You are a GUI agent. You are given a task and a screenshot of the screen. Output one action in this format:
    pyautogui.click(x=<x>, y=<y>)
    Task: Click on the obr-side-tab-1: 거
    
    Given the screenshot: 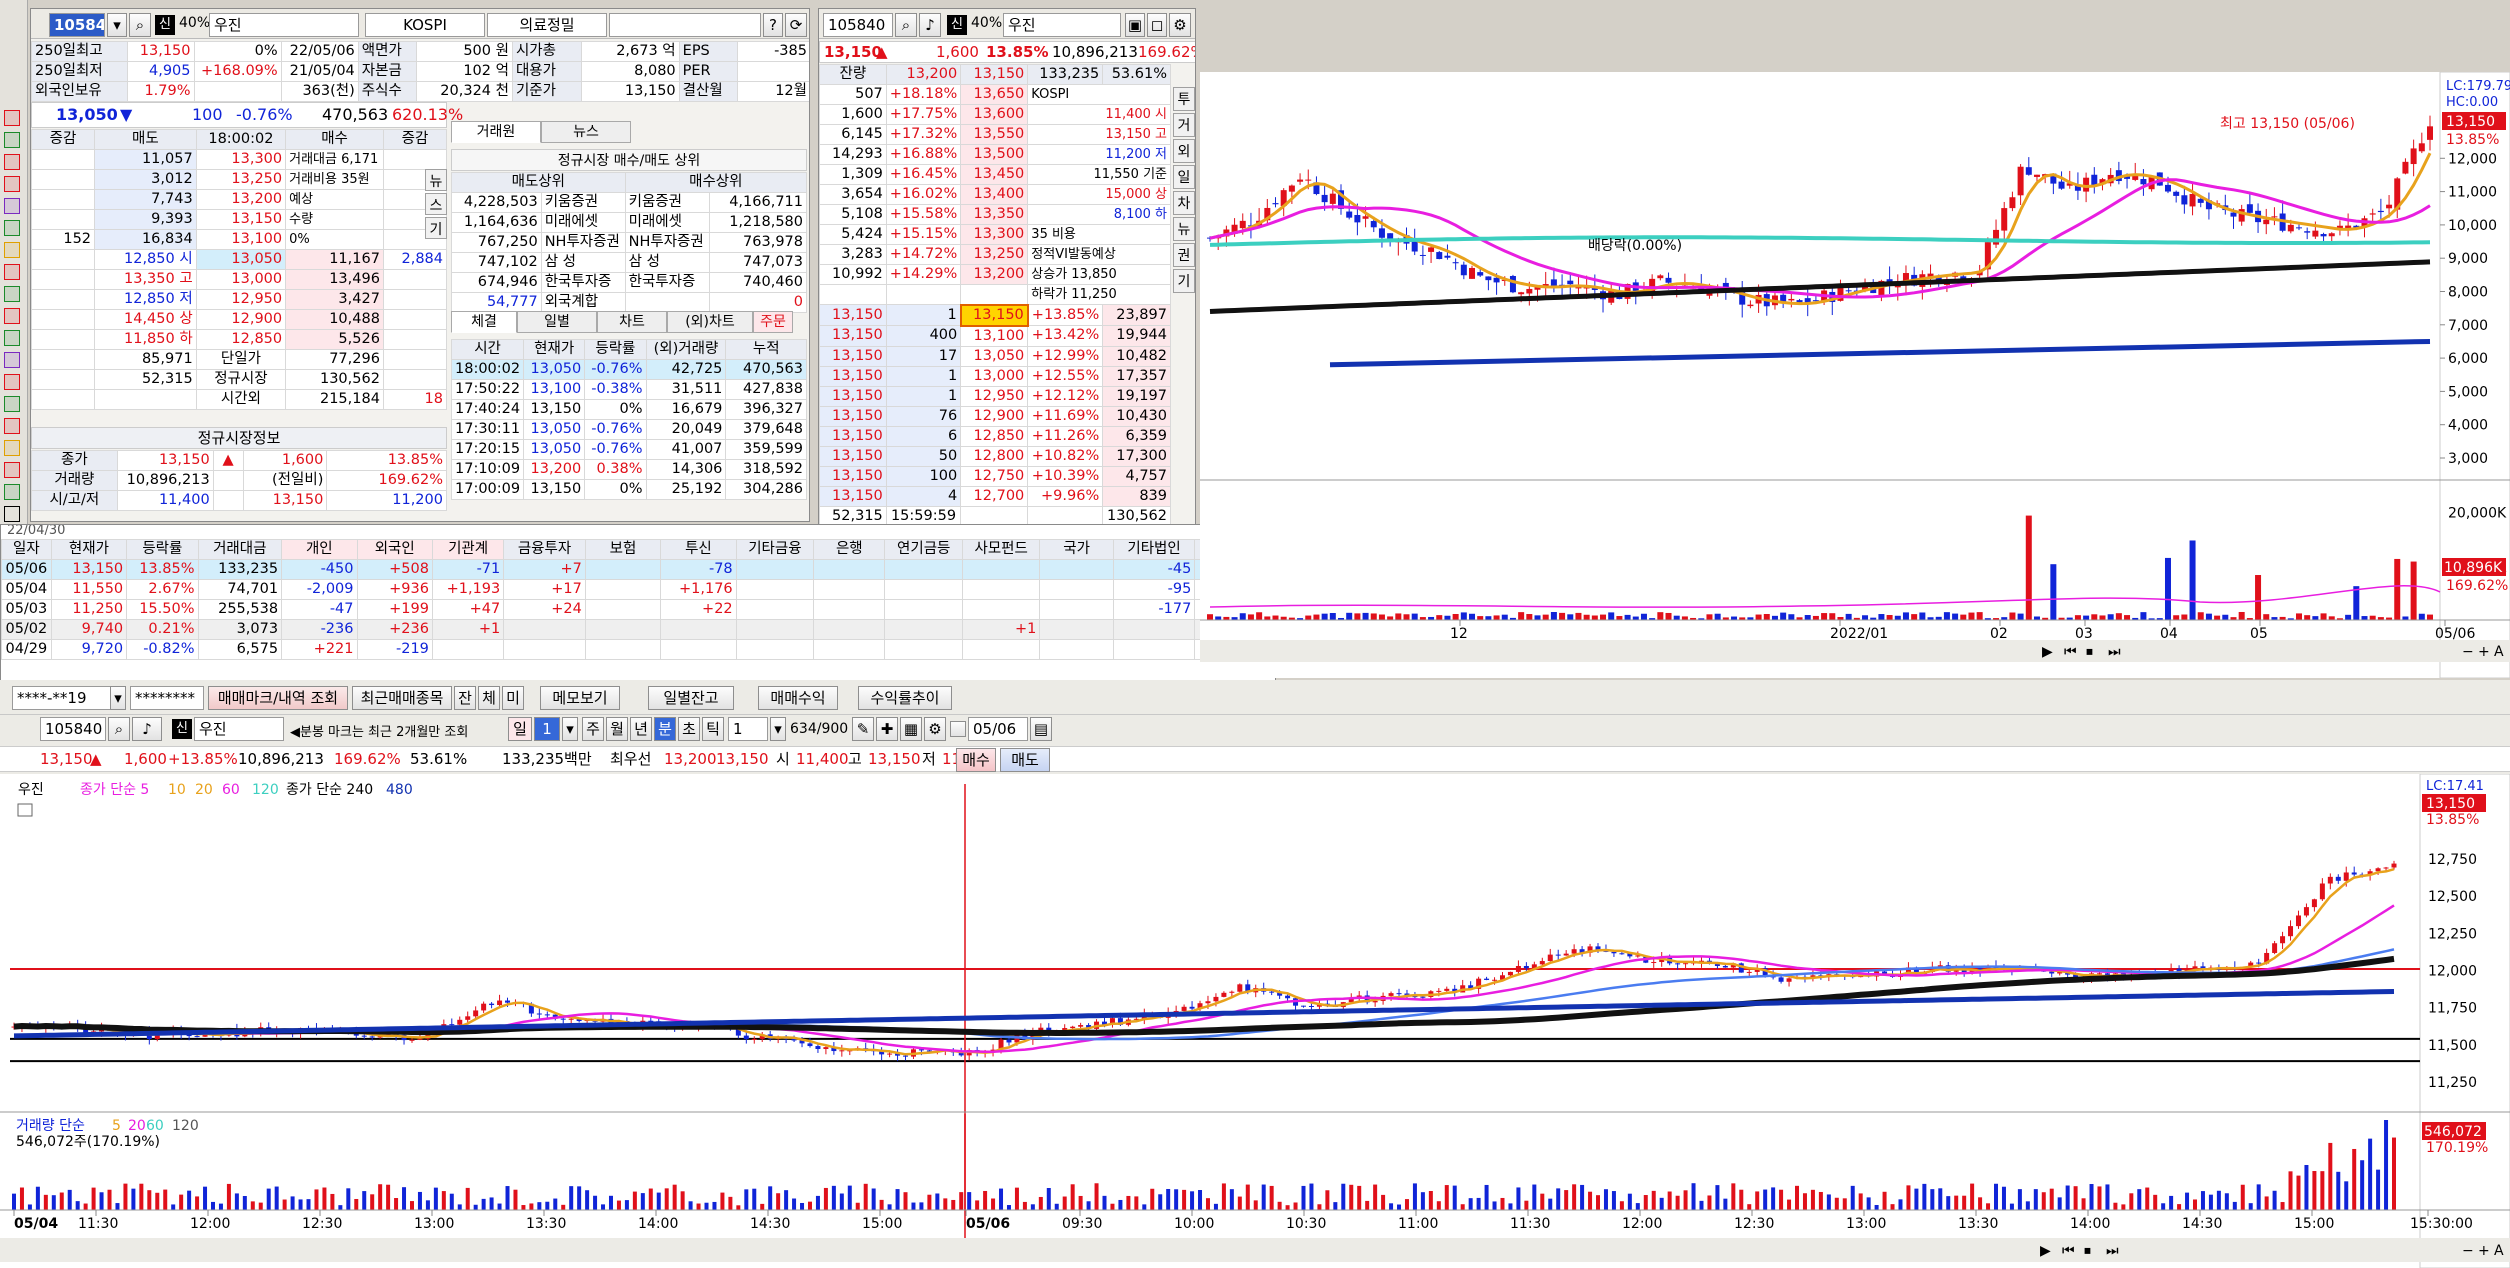 What is the action you would take?
    pyautogui.click(x=1184, y=125)
    